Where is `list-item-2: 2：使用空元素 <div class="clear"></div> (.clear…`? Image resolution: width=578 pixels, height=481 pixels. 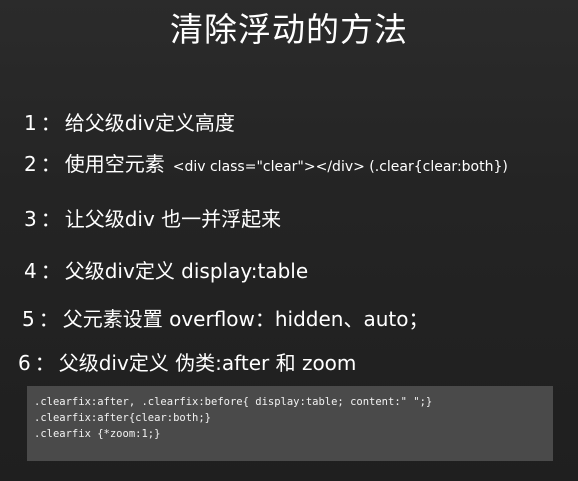
list-item-2: 2：使用空元素 <div class="clear"></div> (.clear… is located at coordinates (266, 165).